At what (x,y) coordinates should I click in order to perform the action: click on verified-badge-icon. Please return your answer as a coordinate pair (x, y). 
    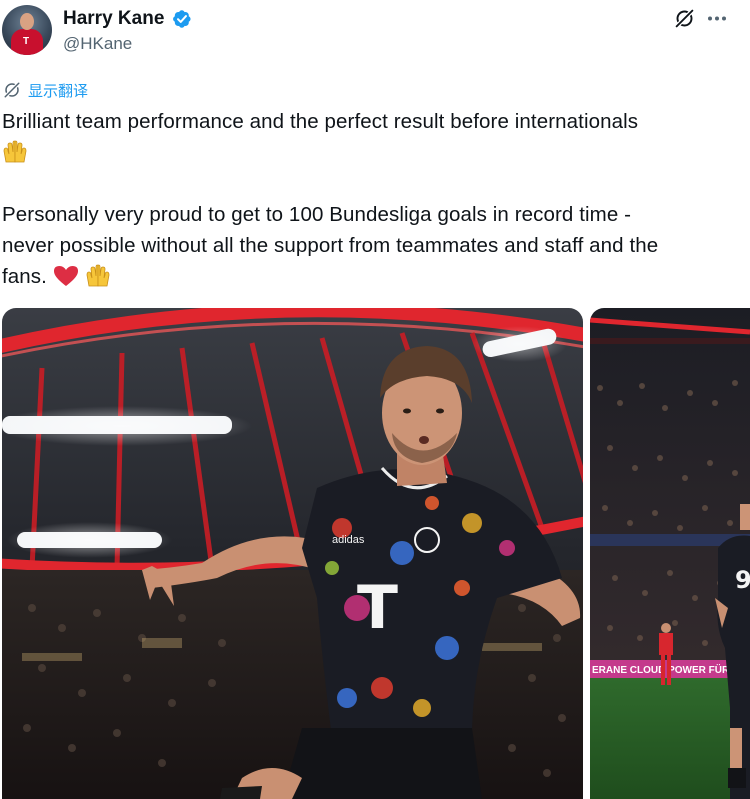
    Looking at the image, I should click on (182, 19).